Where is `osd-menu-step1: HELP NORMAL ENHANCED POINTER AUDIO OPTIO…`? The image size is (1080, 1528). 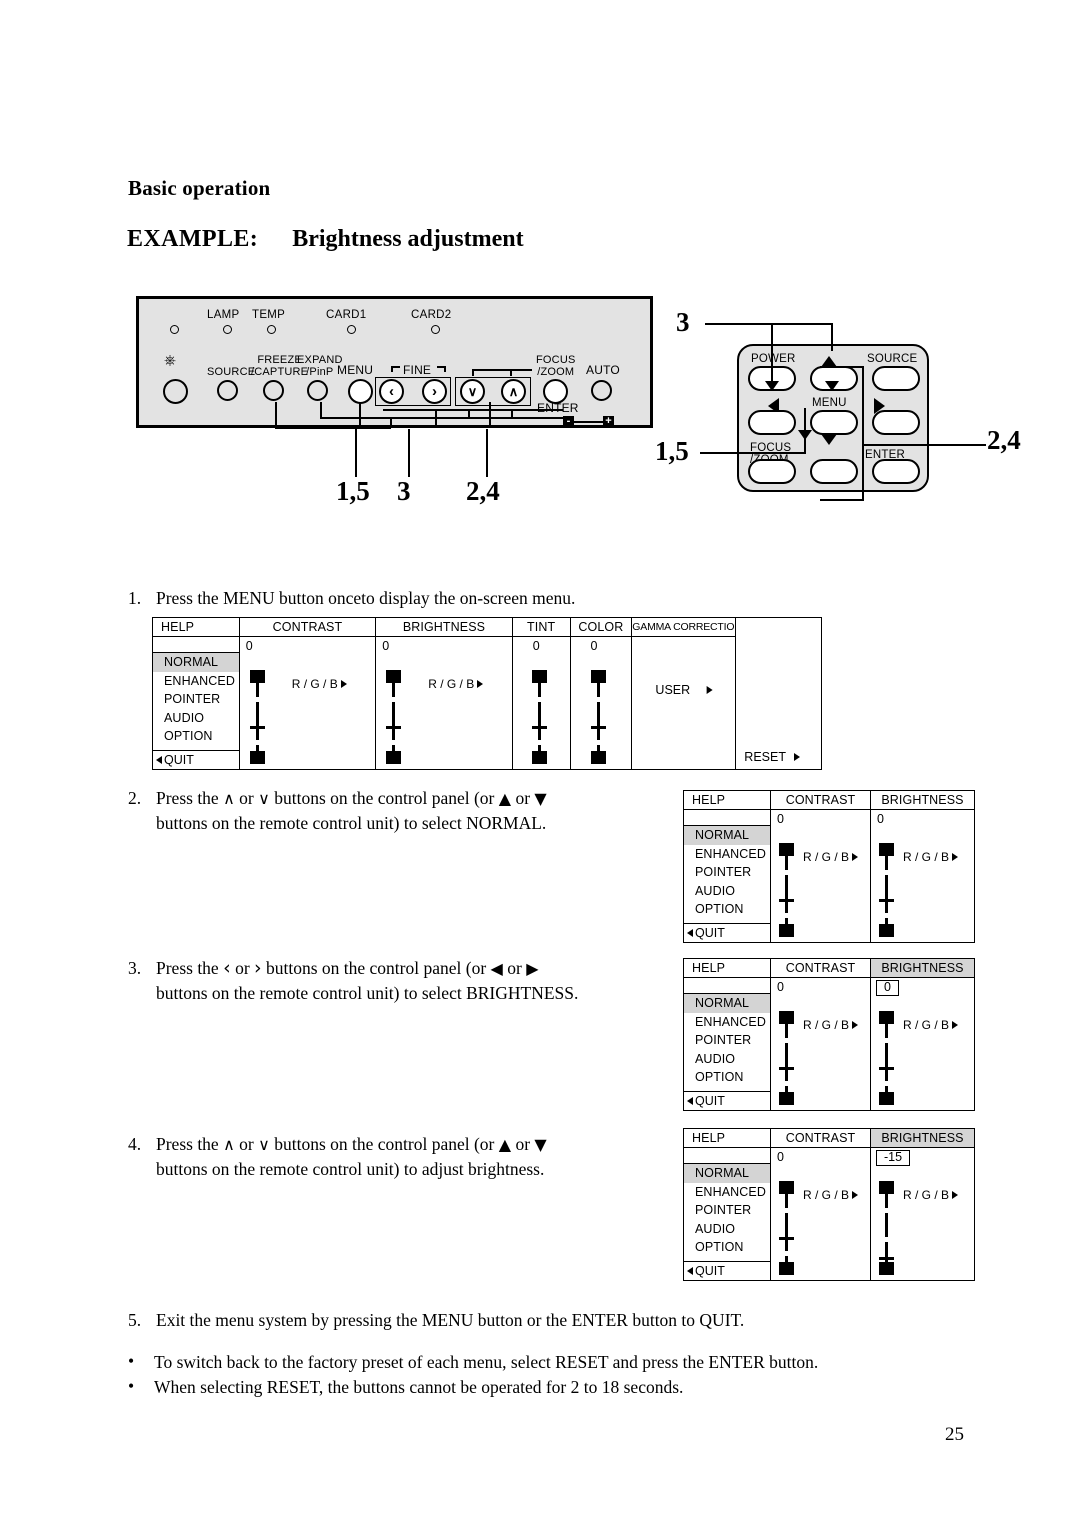
osd-menu-step1: HELP NORMAL ENHANCED POINTER AUDIO OPTIO… is located at coordinates (487, 693).